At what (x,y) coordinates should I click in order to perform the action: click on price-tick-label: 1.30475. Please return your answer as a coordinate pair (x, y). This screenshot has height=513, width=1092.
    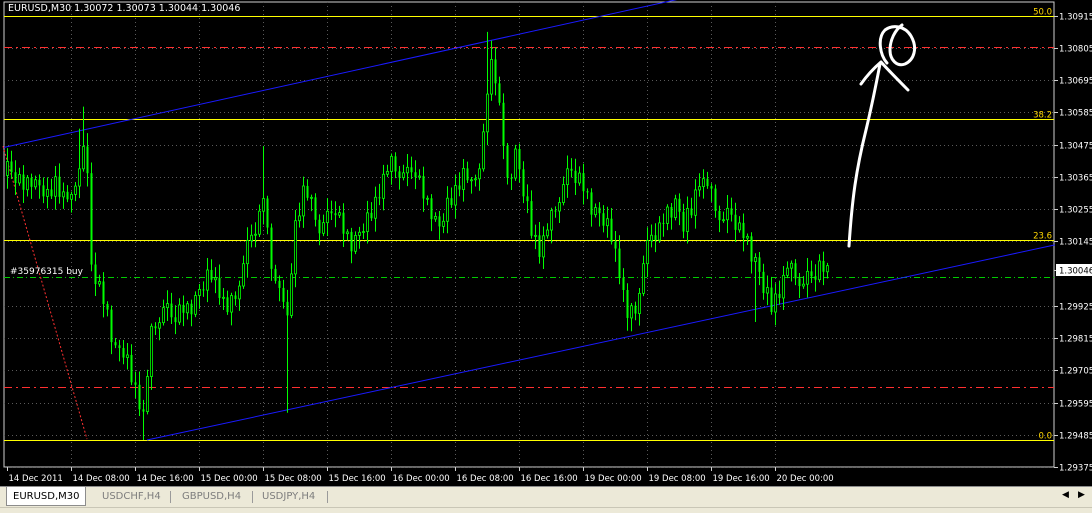
    Looking at the image, I should click on (1075, 147).